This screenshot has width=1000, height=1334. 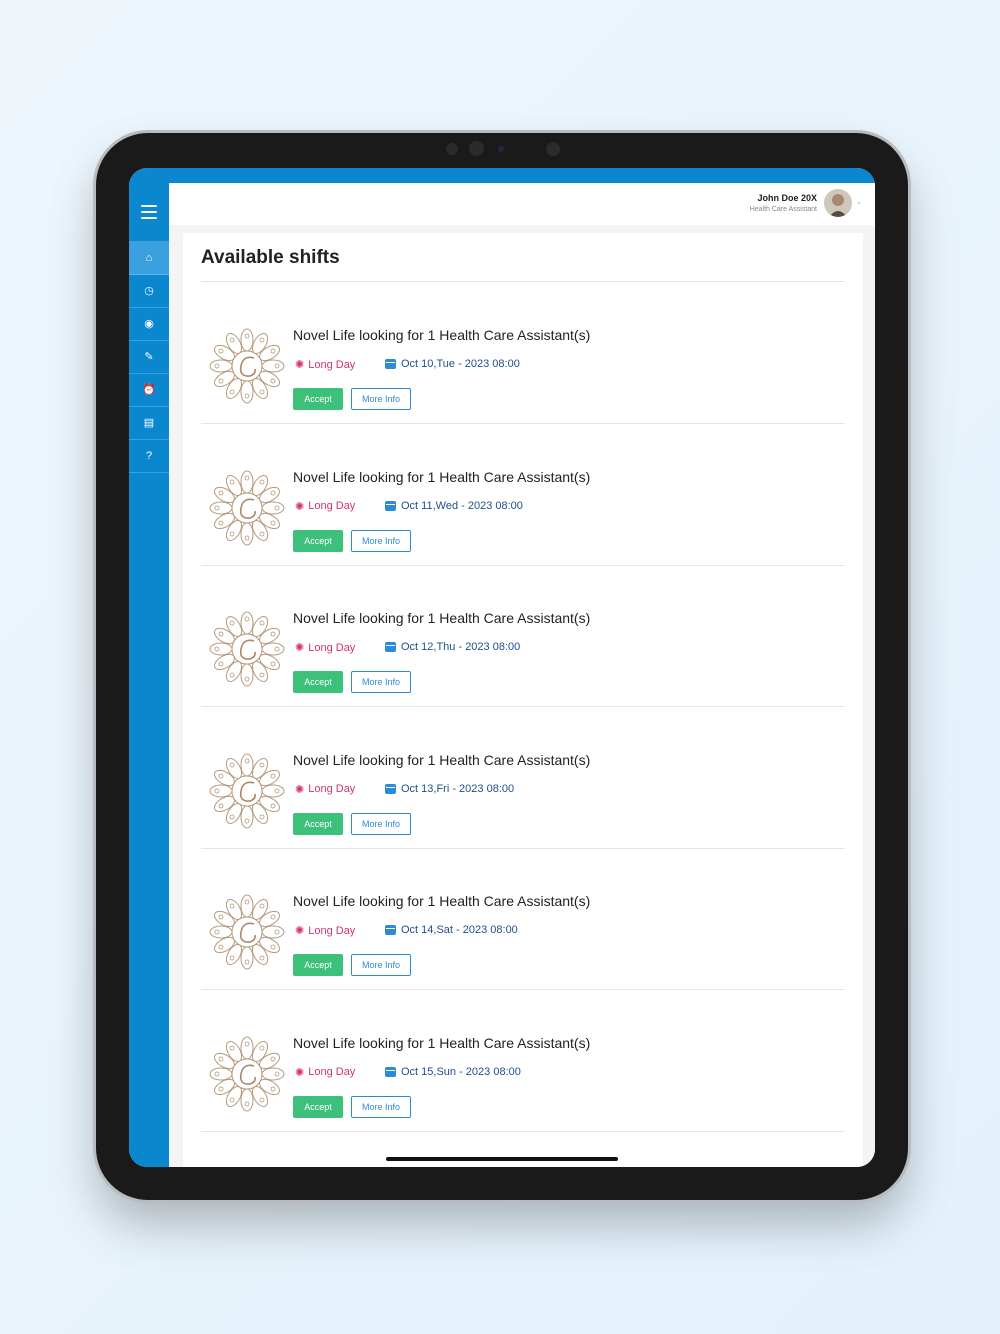 What do you see at coordinates (270, 257) in the screenshot?
I see `page-title: Available shifts` at bounding box center [270, 257].